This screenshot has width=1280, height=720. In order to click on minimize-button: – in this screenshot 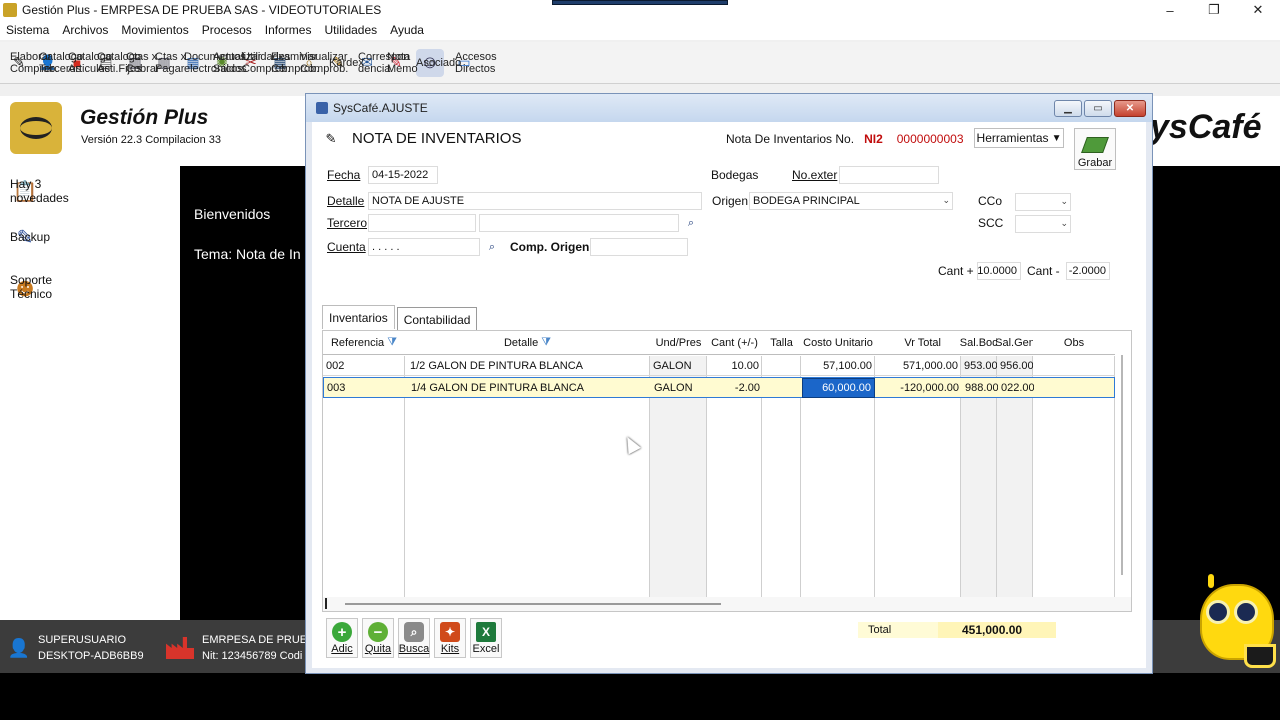, I will do `click(1170, 10)`.